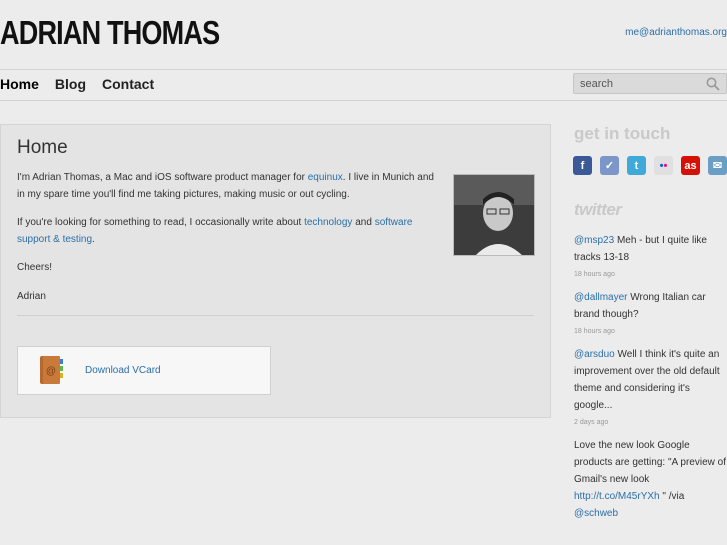  I want to click on get-in-touch-heading: get in touch, so click(622, 133).